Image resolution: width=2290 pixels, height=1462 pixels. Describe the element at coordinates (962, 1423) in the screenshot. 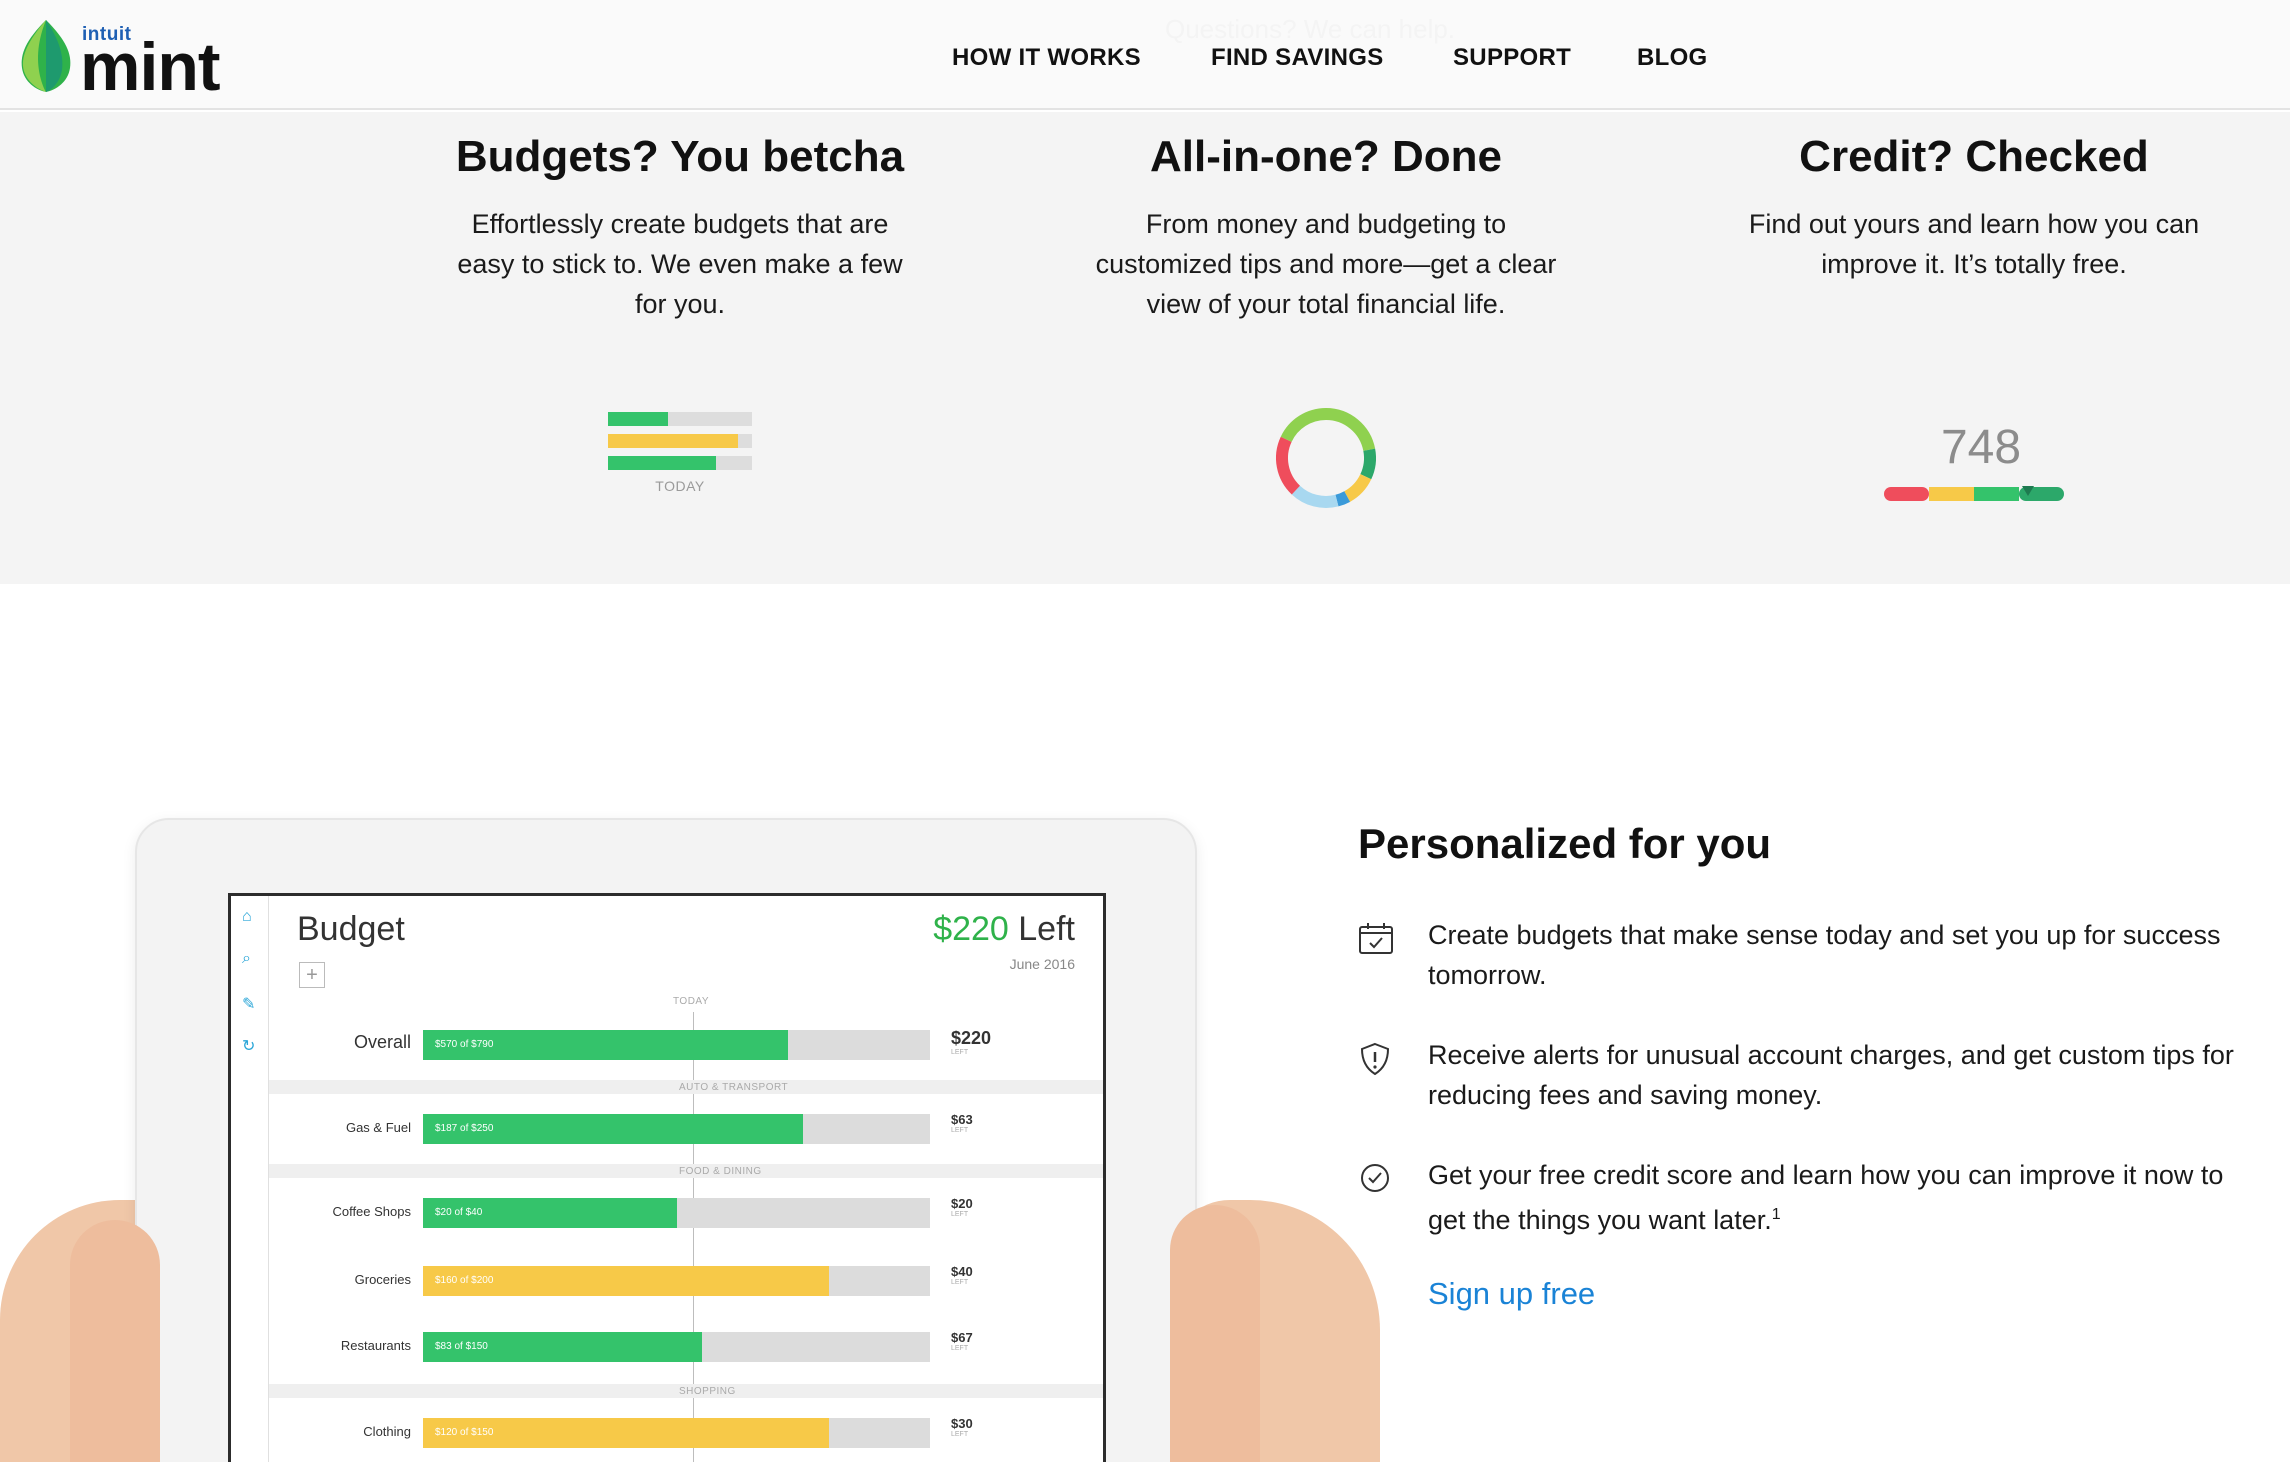

I see `remaining-value: $30` at that location.